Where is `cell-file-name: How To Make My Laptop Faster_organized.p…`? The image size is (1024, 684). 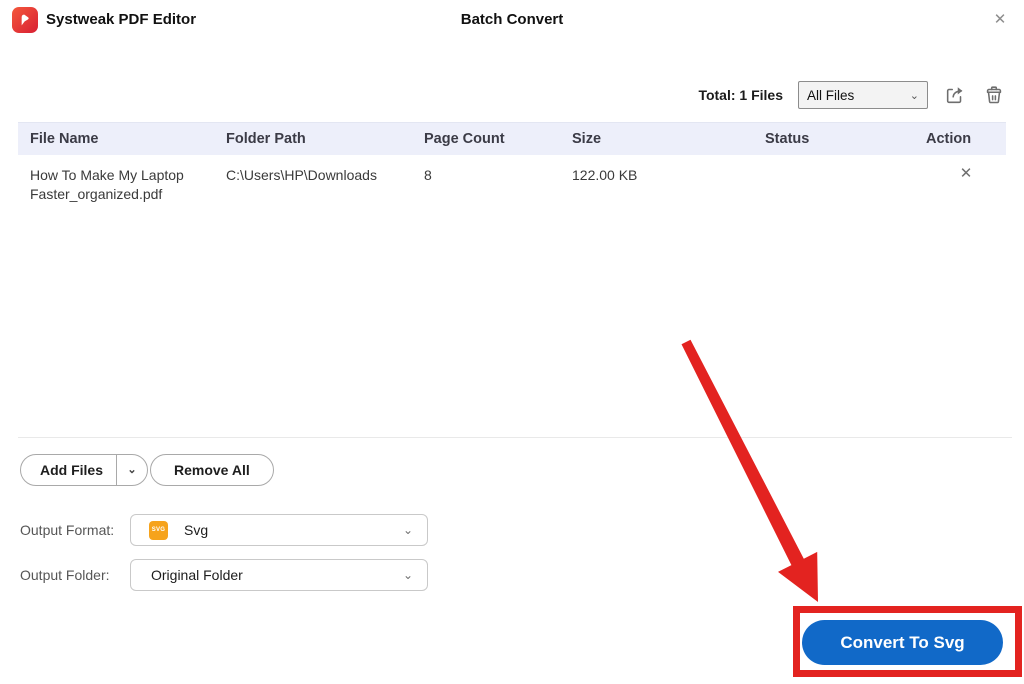 cell-file-name: How To Make My Laptop Faster_organized.p… is located at coordinates (107, 184).